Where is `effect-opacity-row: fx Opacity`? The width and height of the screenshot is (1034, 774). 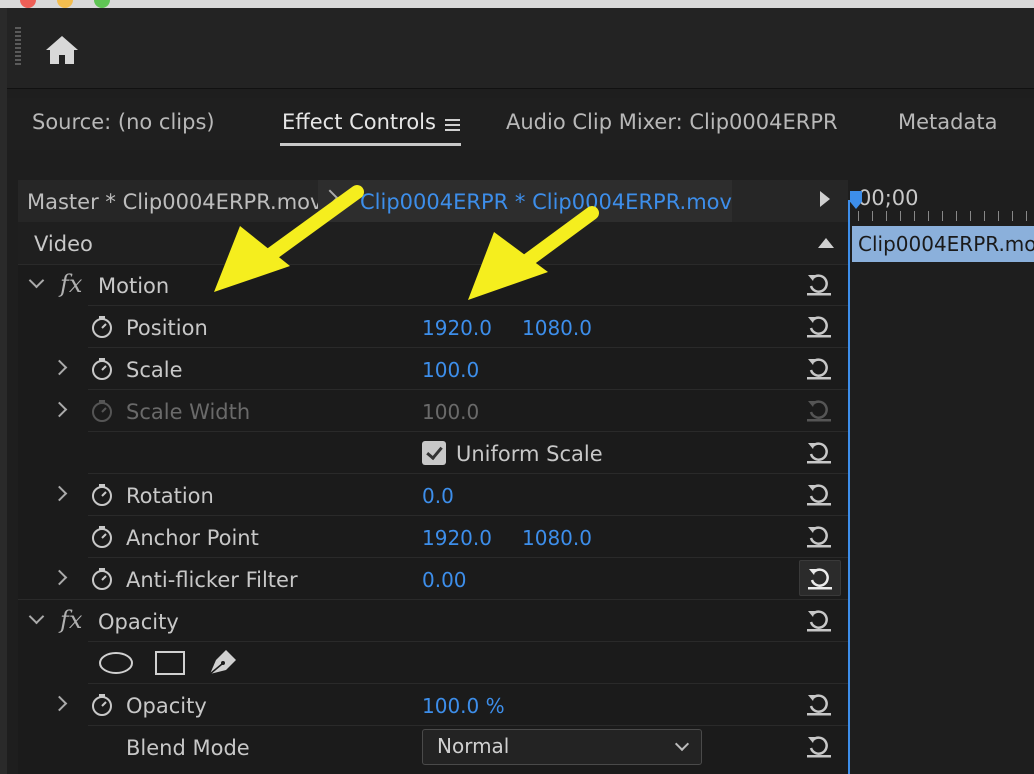
effect-opacity-row: fx Opacity is located at coordinates (433, 621).